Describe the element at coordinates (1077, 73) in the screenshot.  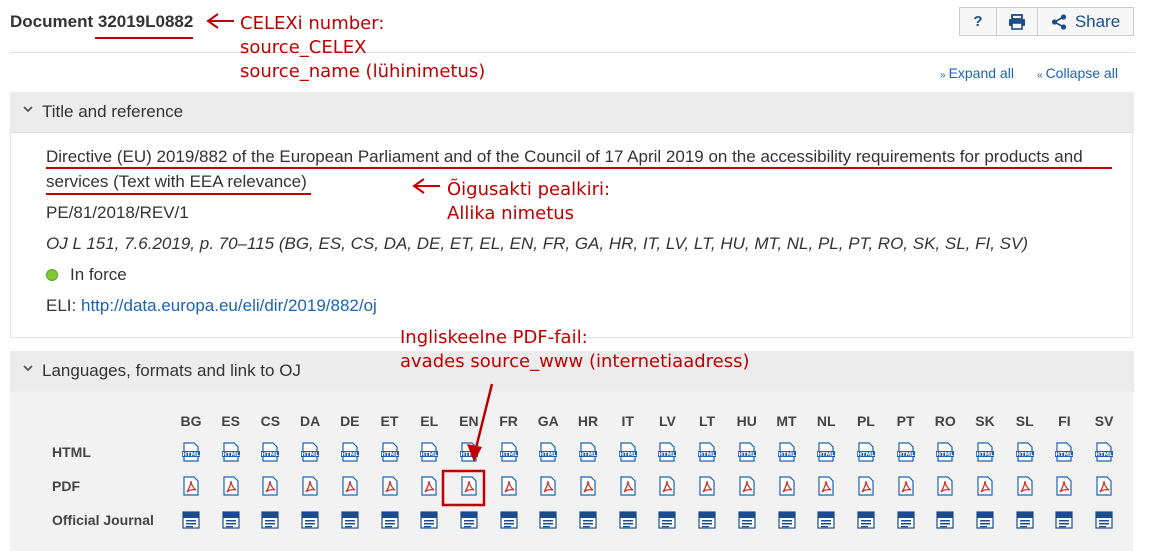
I see `collapse-all-link: «Collapse all` at that location.